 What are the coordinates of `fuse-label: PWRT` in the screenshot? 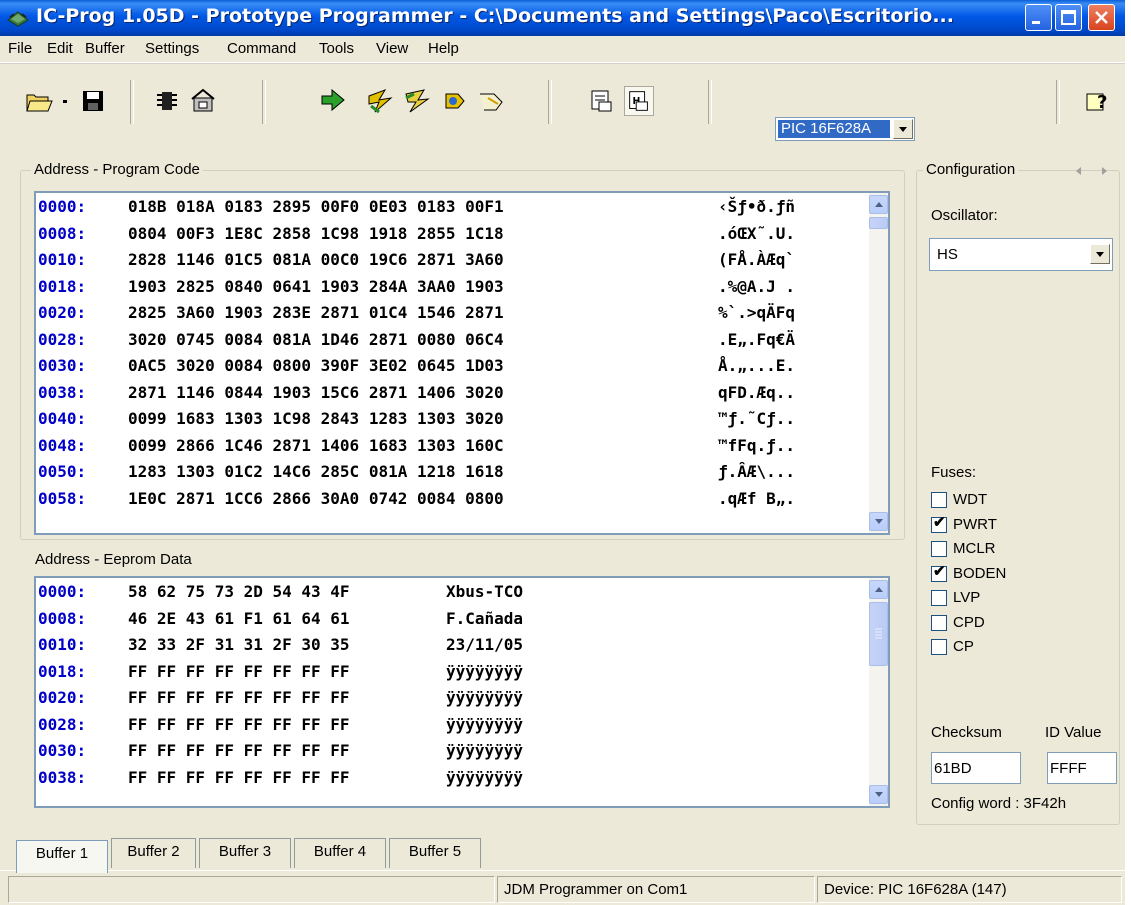 It's located at (975, 524).